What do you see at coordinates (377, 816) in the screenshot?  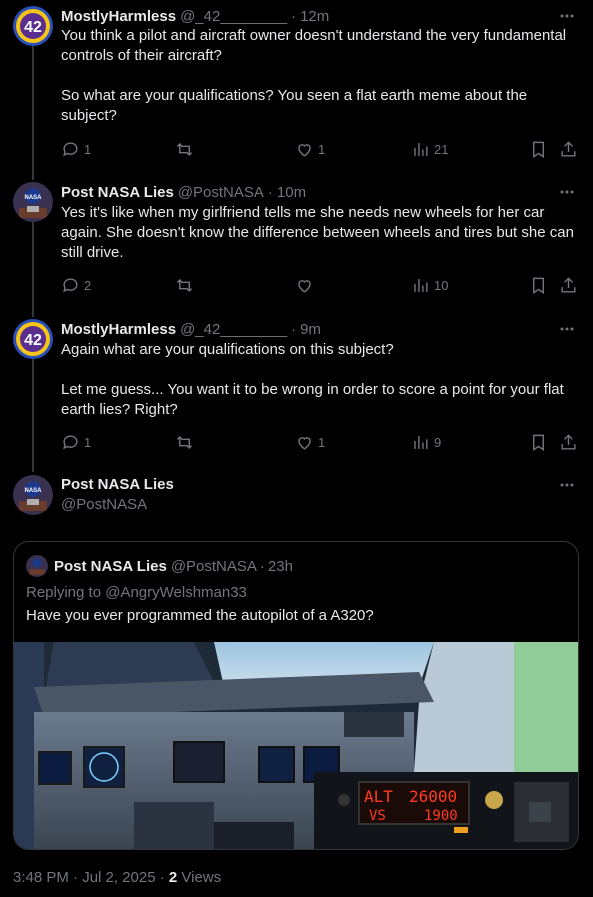 I see `ap-vs-label: VS` at bounding box center [377, 816].